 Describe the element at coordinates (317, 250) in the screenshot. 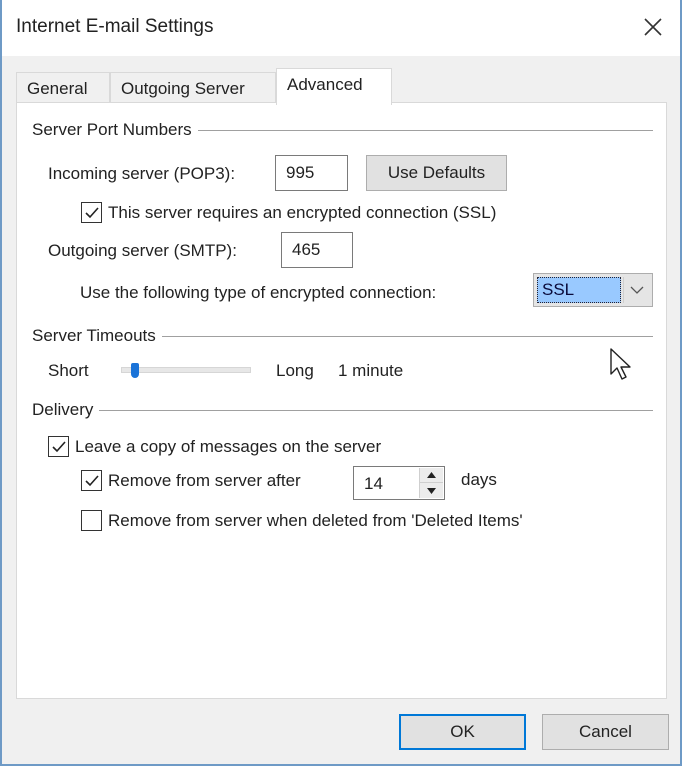

I see `outgoing-port-input: 465` at that location.